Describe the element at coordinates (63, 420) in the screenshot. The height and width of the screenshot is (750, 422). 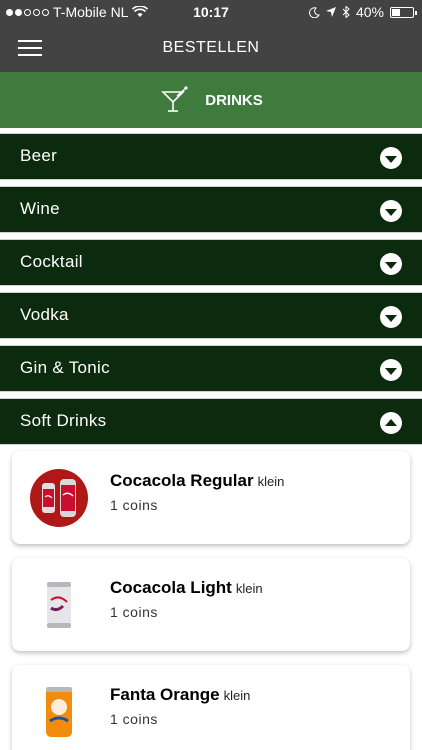
I see `category-label: Soft Drinks` at that location.